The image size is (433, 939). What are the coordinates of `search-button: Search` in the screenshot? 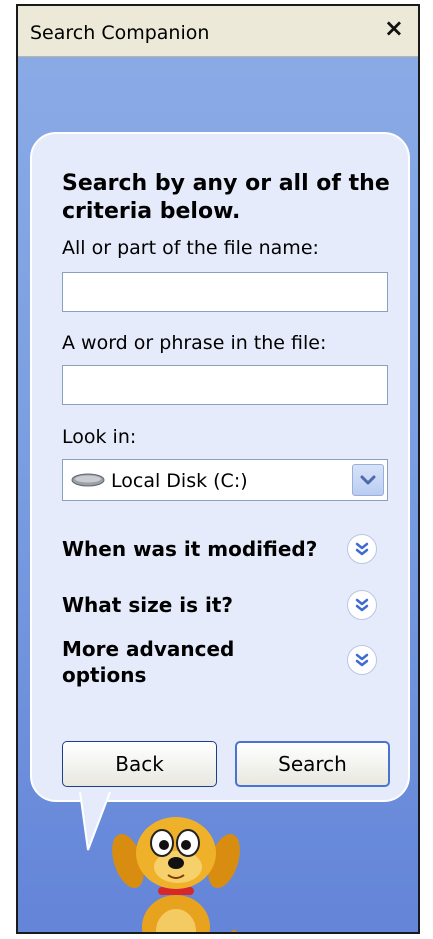 It's located at (312, 764).